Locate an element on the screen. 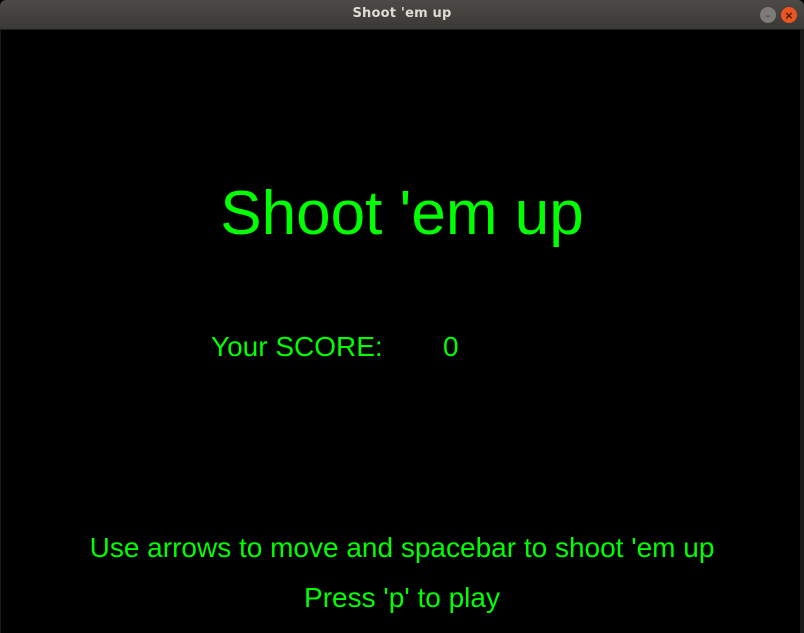  close-icon: × is located at coordinates (789, 15).